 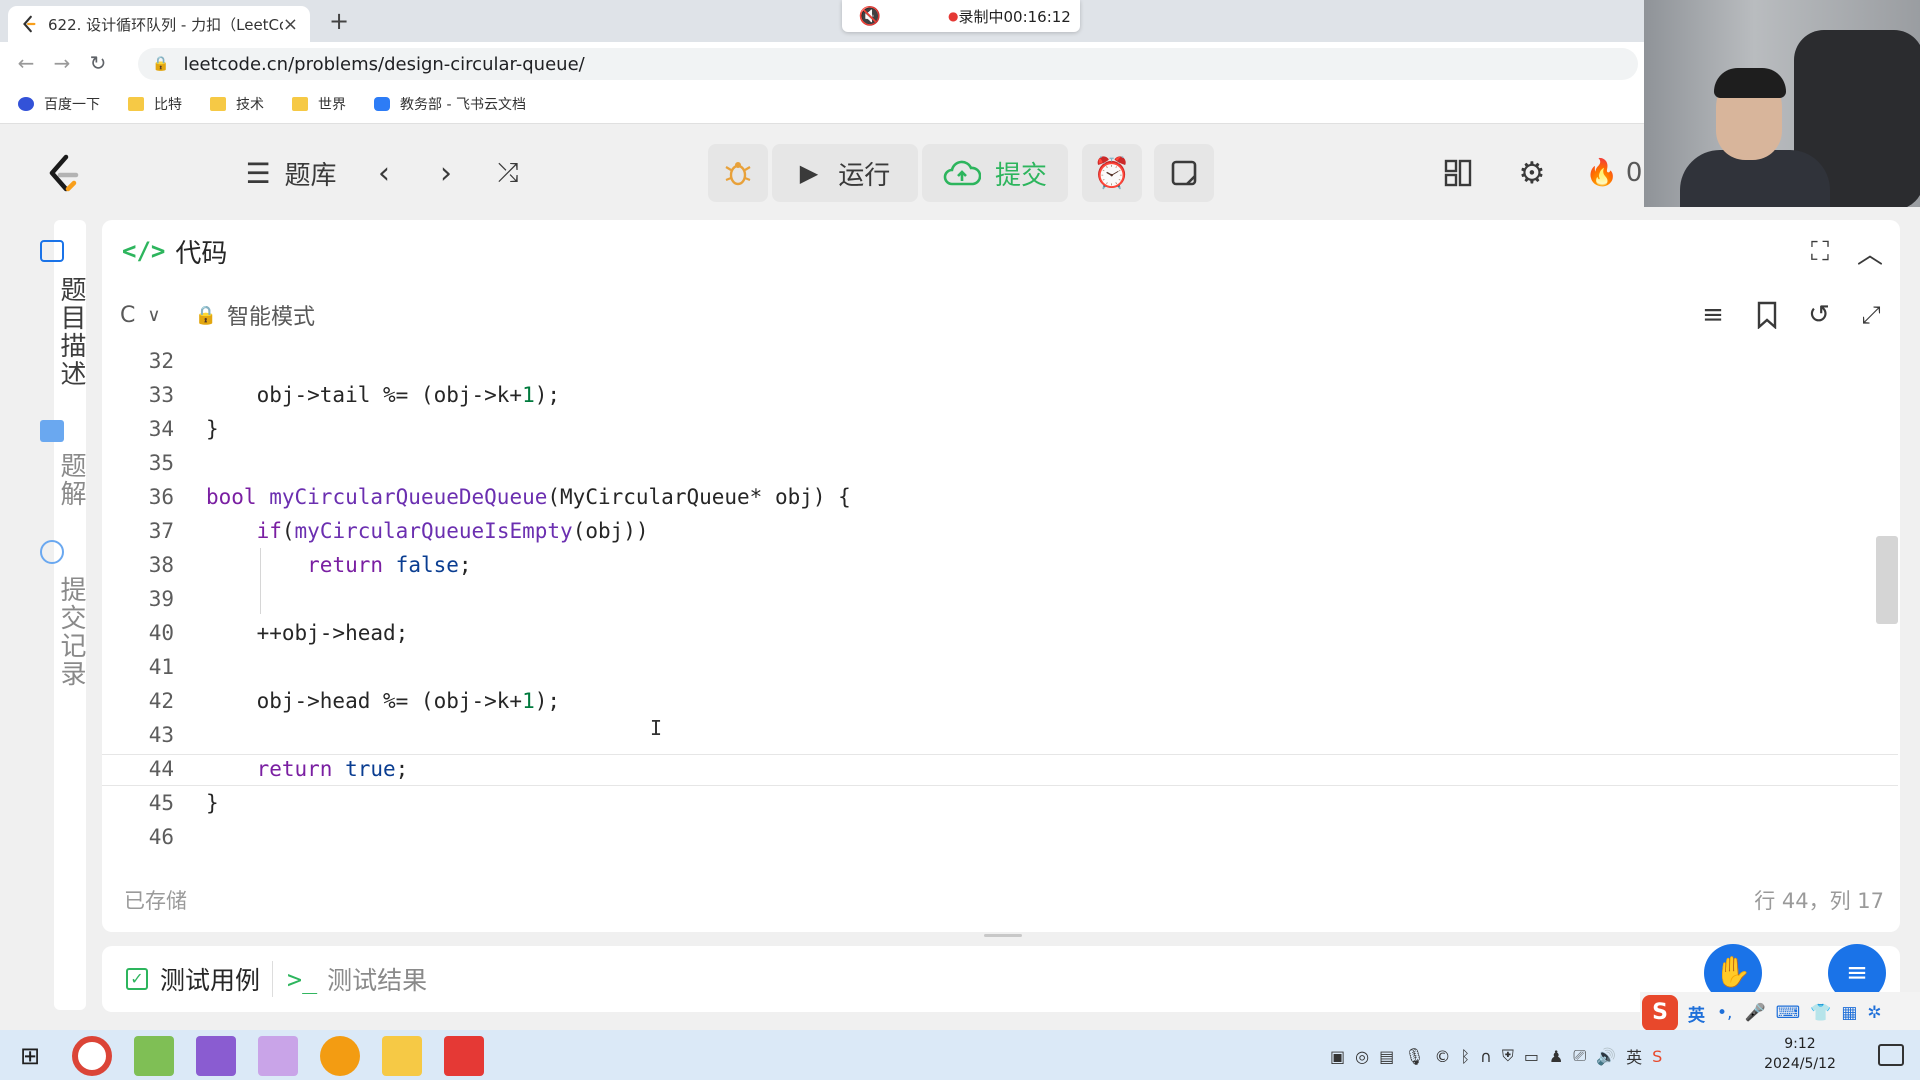 What do you see at coordinates (1657, 1056) in the screenshot?
I see `sogou-tray-icon: S` at bounding box center [1657, 1056].